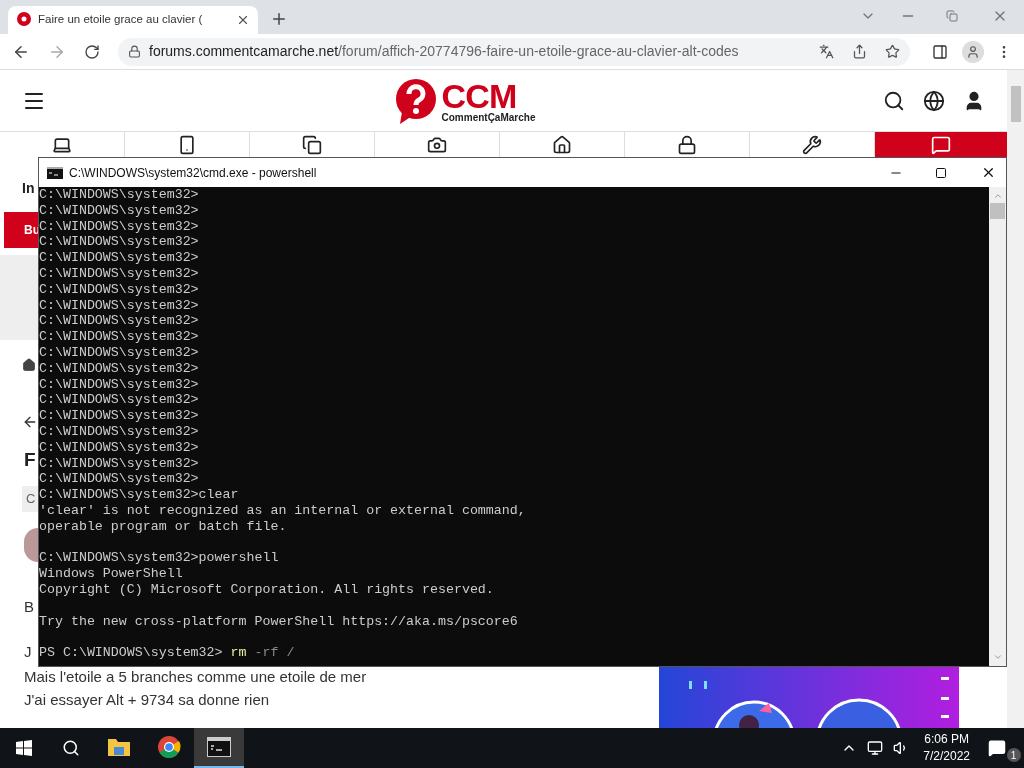 The height and width of the screenshot is (768, 1024). Describe the element at coordinates (892, 51) in the screenshot. I see `star-icon` at that location.